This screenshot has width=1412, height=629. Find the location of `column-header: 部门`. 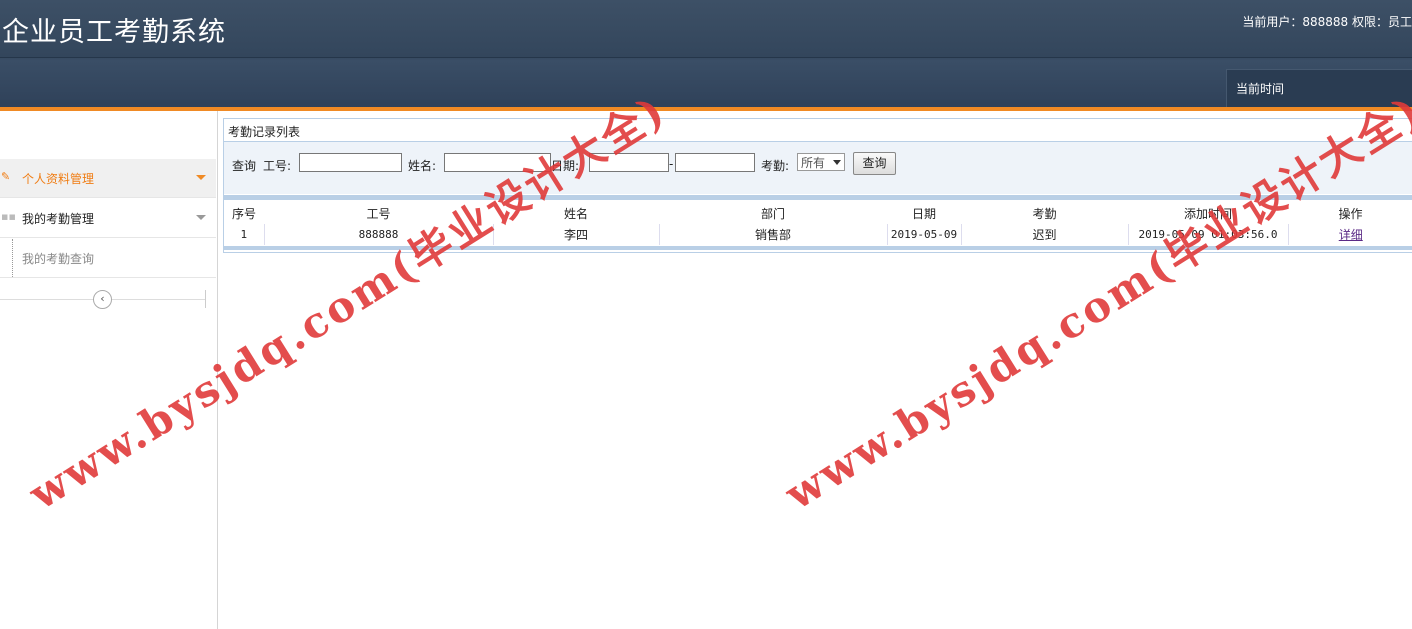

column-header: 部门 is located at coordinates (772, 213).